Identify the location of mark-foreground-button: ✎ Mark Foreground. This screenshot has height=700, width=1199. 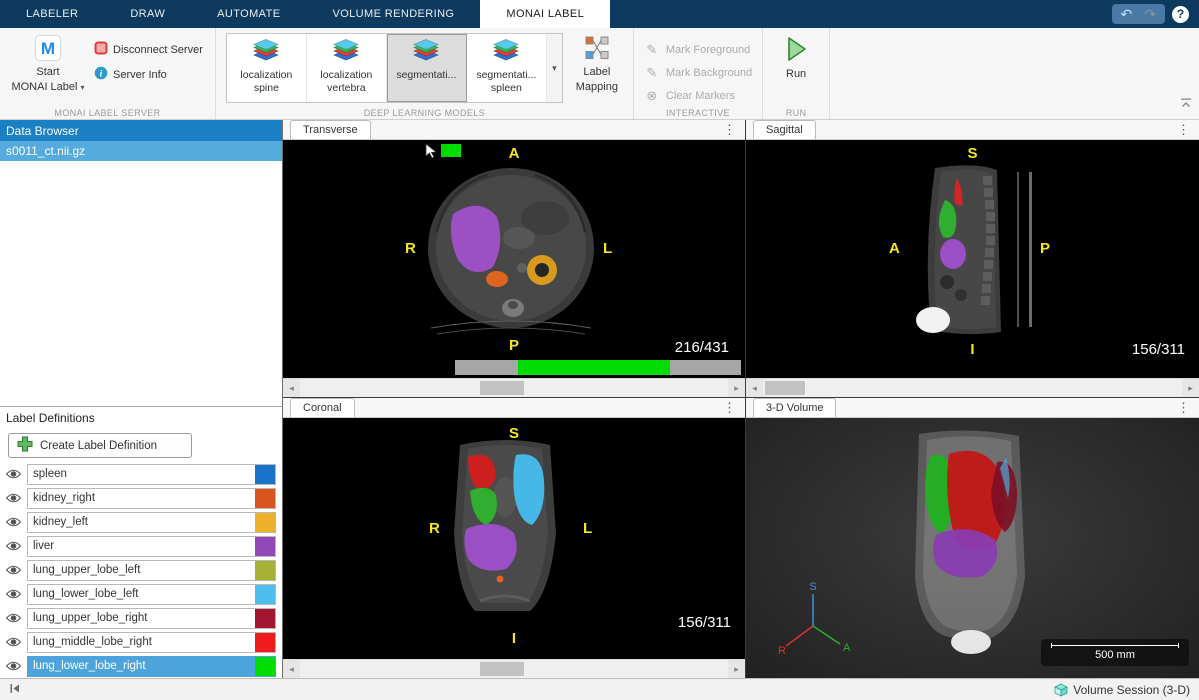
(698, 49).